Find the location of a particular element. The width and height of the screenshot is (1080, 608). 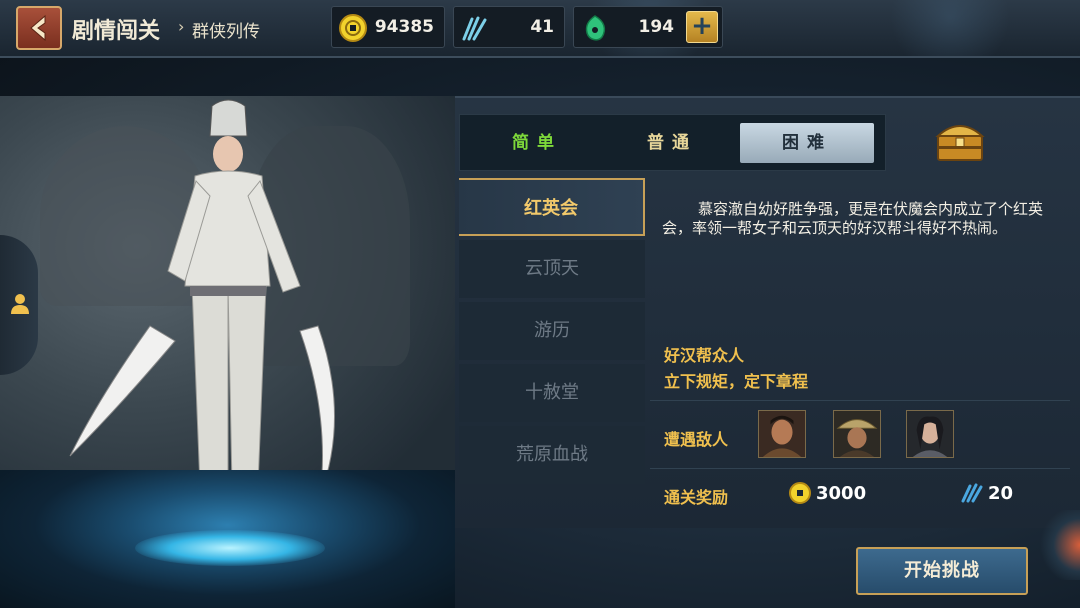

stage-item-hongyinghui: 红英会 is located at coordinates (552, 207).